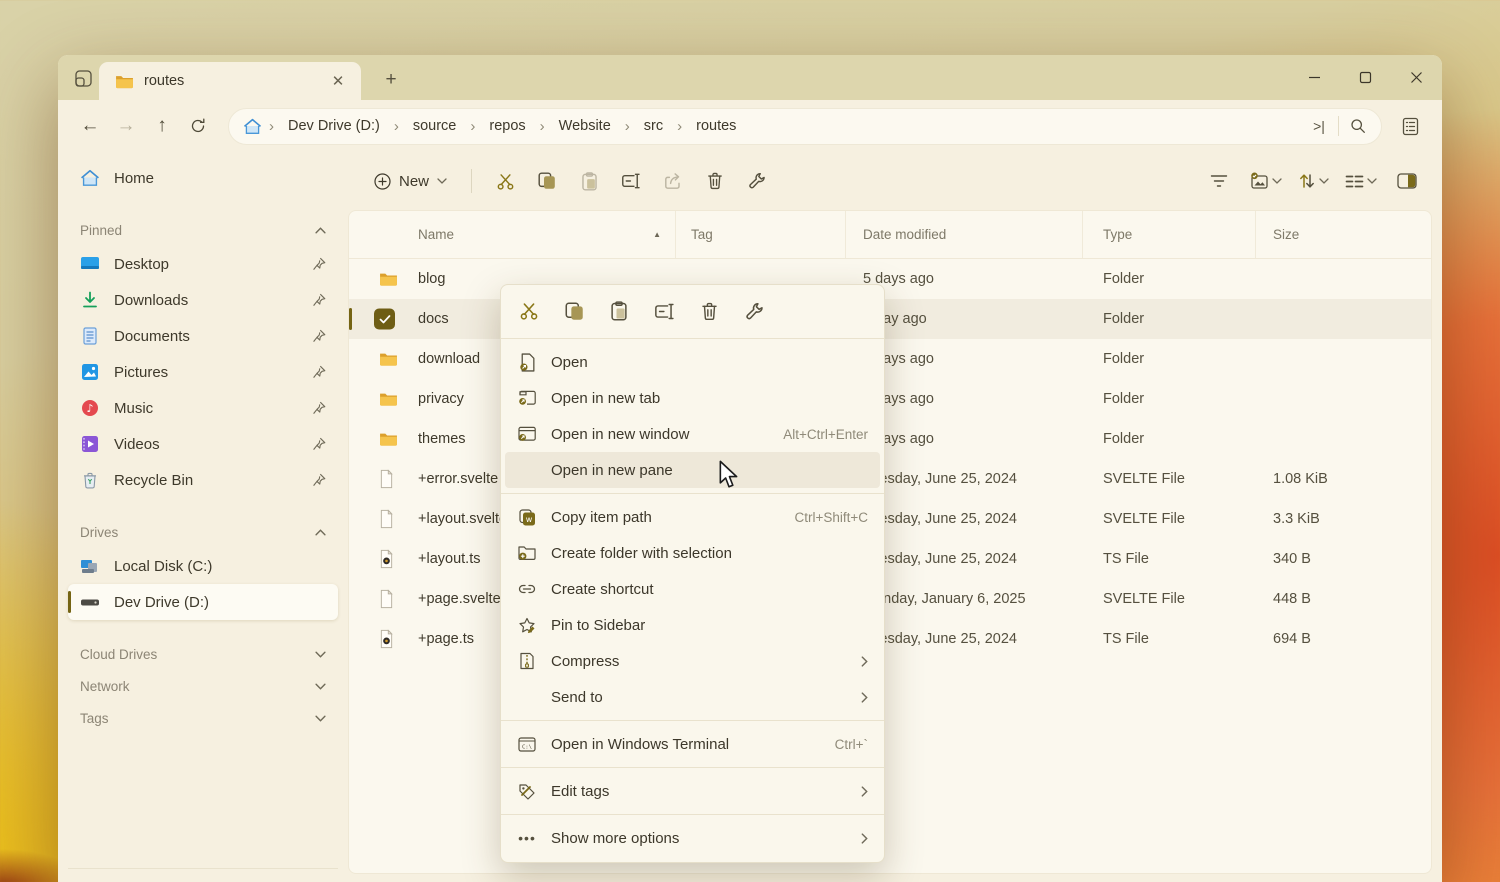 Image resolution: width=1500 pixels, height=882 pixels. I want to click on wrench-icon, so click(754, 311).